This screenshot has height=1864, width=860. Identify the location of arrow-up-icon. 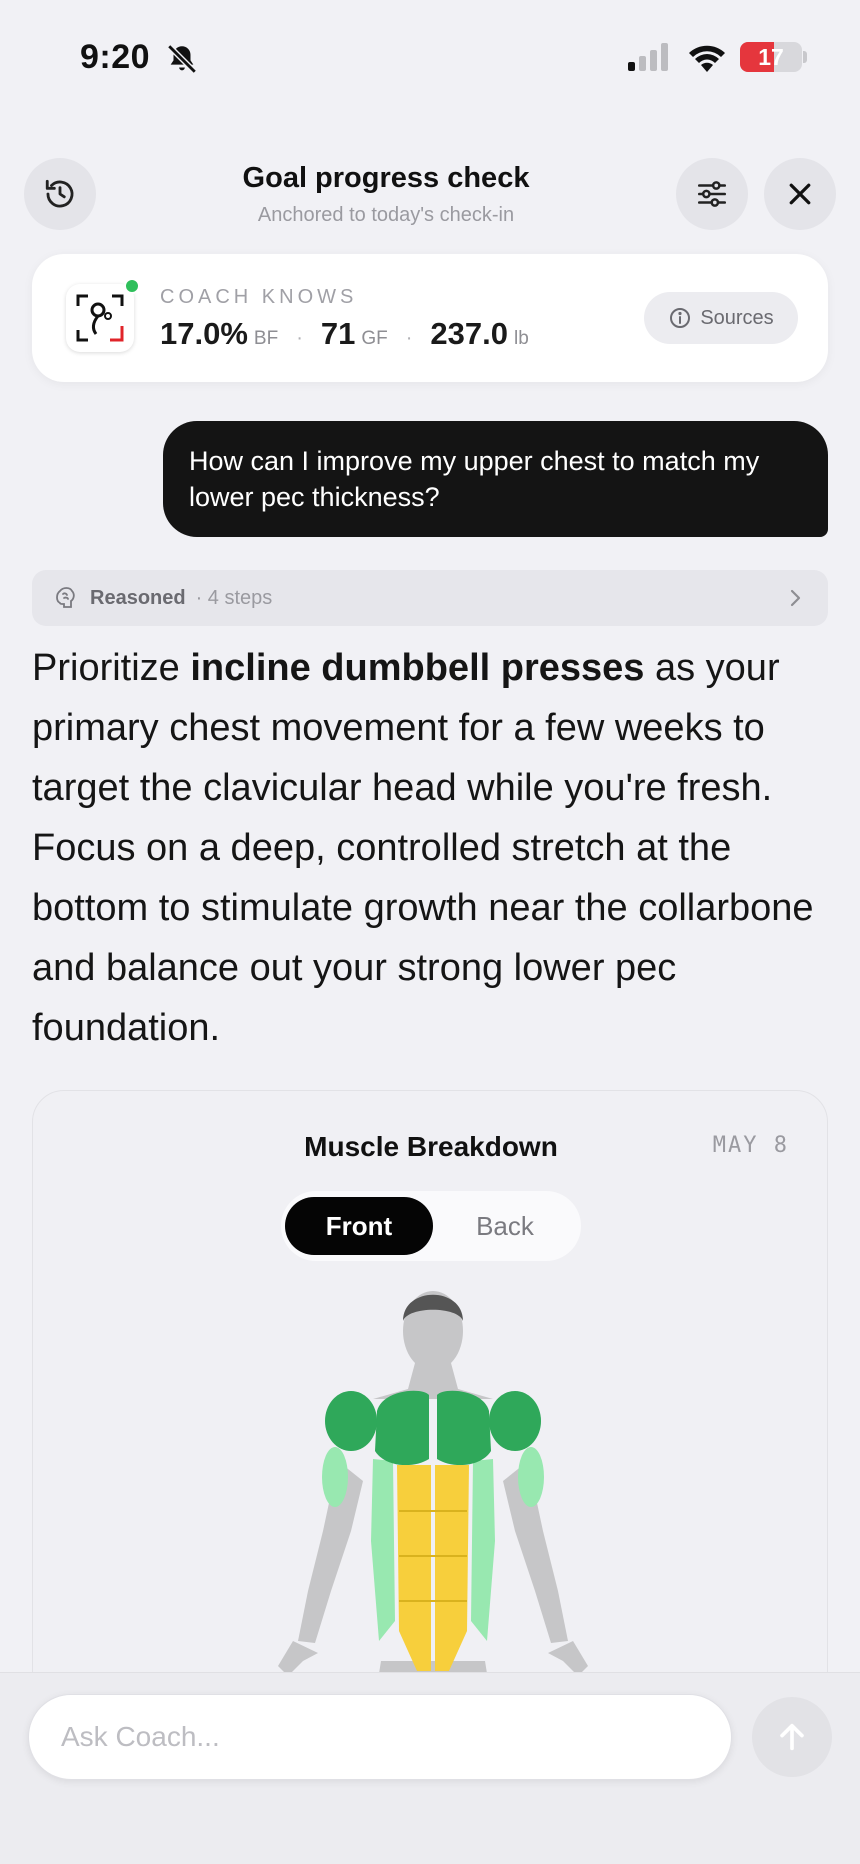
(792, 1737).